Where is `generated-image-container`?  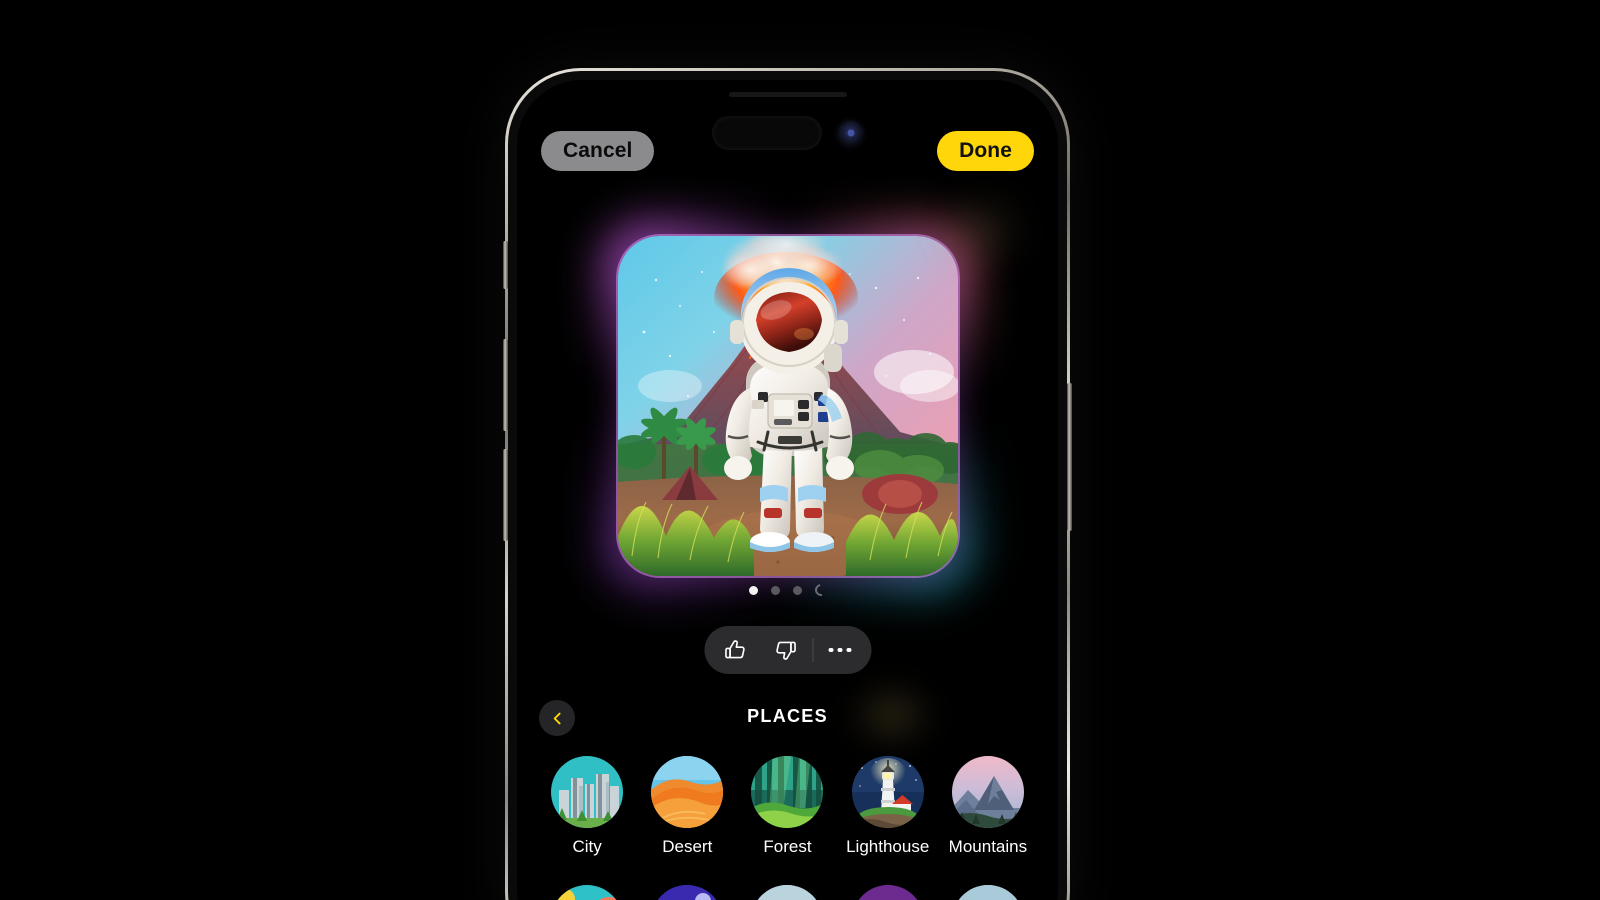 generated-image-container is located at coordinates (787, 406).